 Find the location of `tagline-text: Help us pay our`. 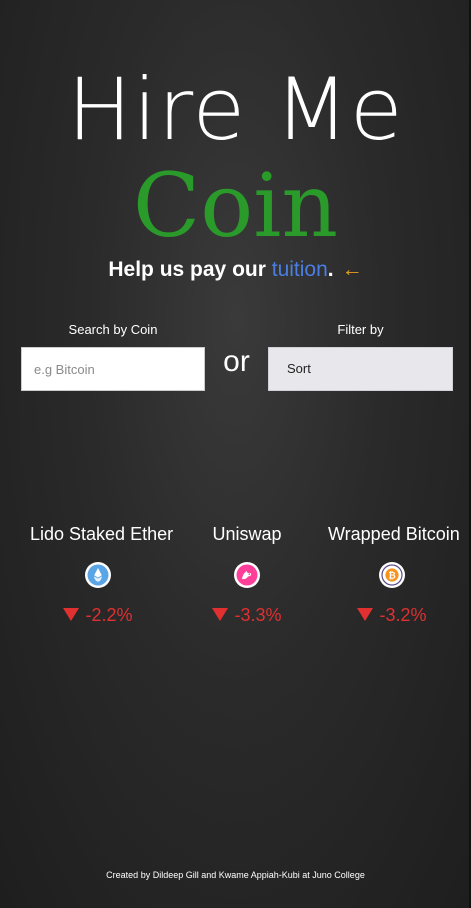

tagline-text: Help us pay our is located at coordinates (190, 269).